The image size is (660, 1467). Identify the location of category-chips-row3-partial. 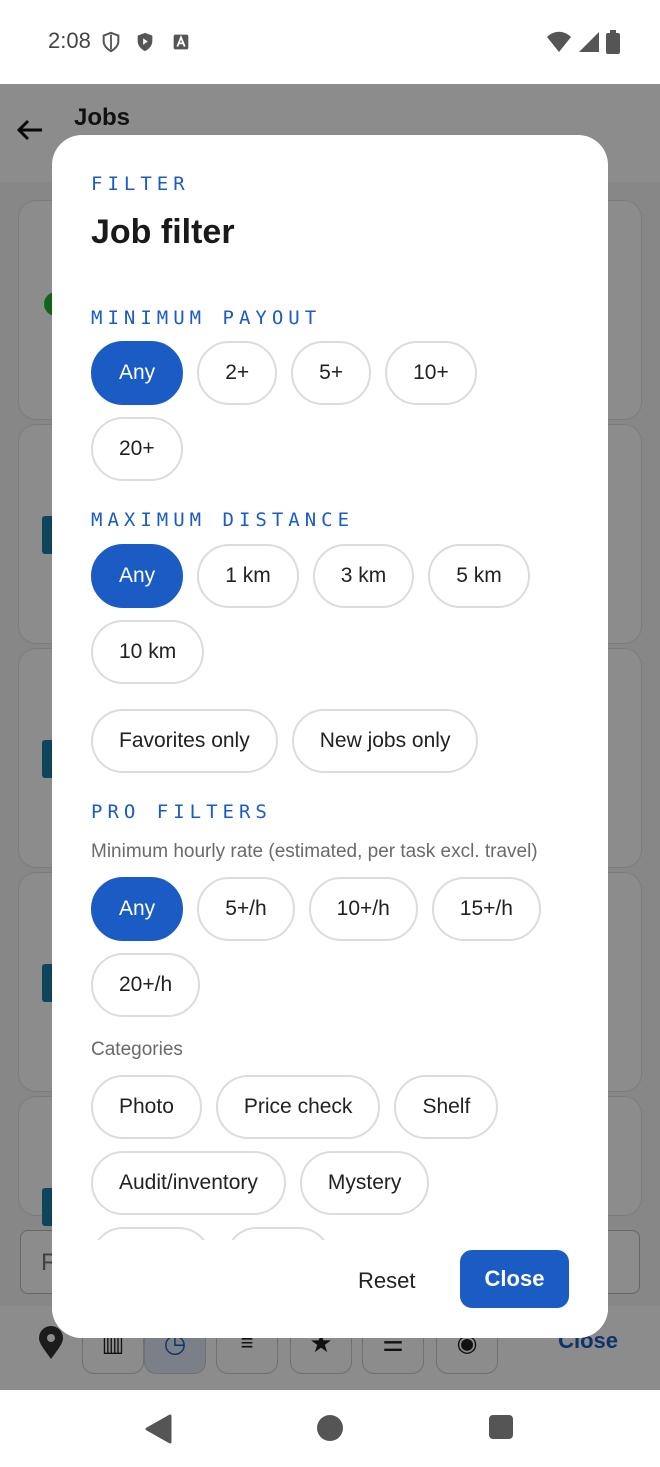
(211, 1233).